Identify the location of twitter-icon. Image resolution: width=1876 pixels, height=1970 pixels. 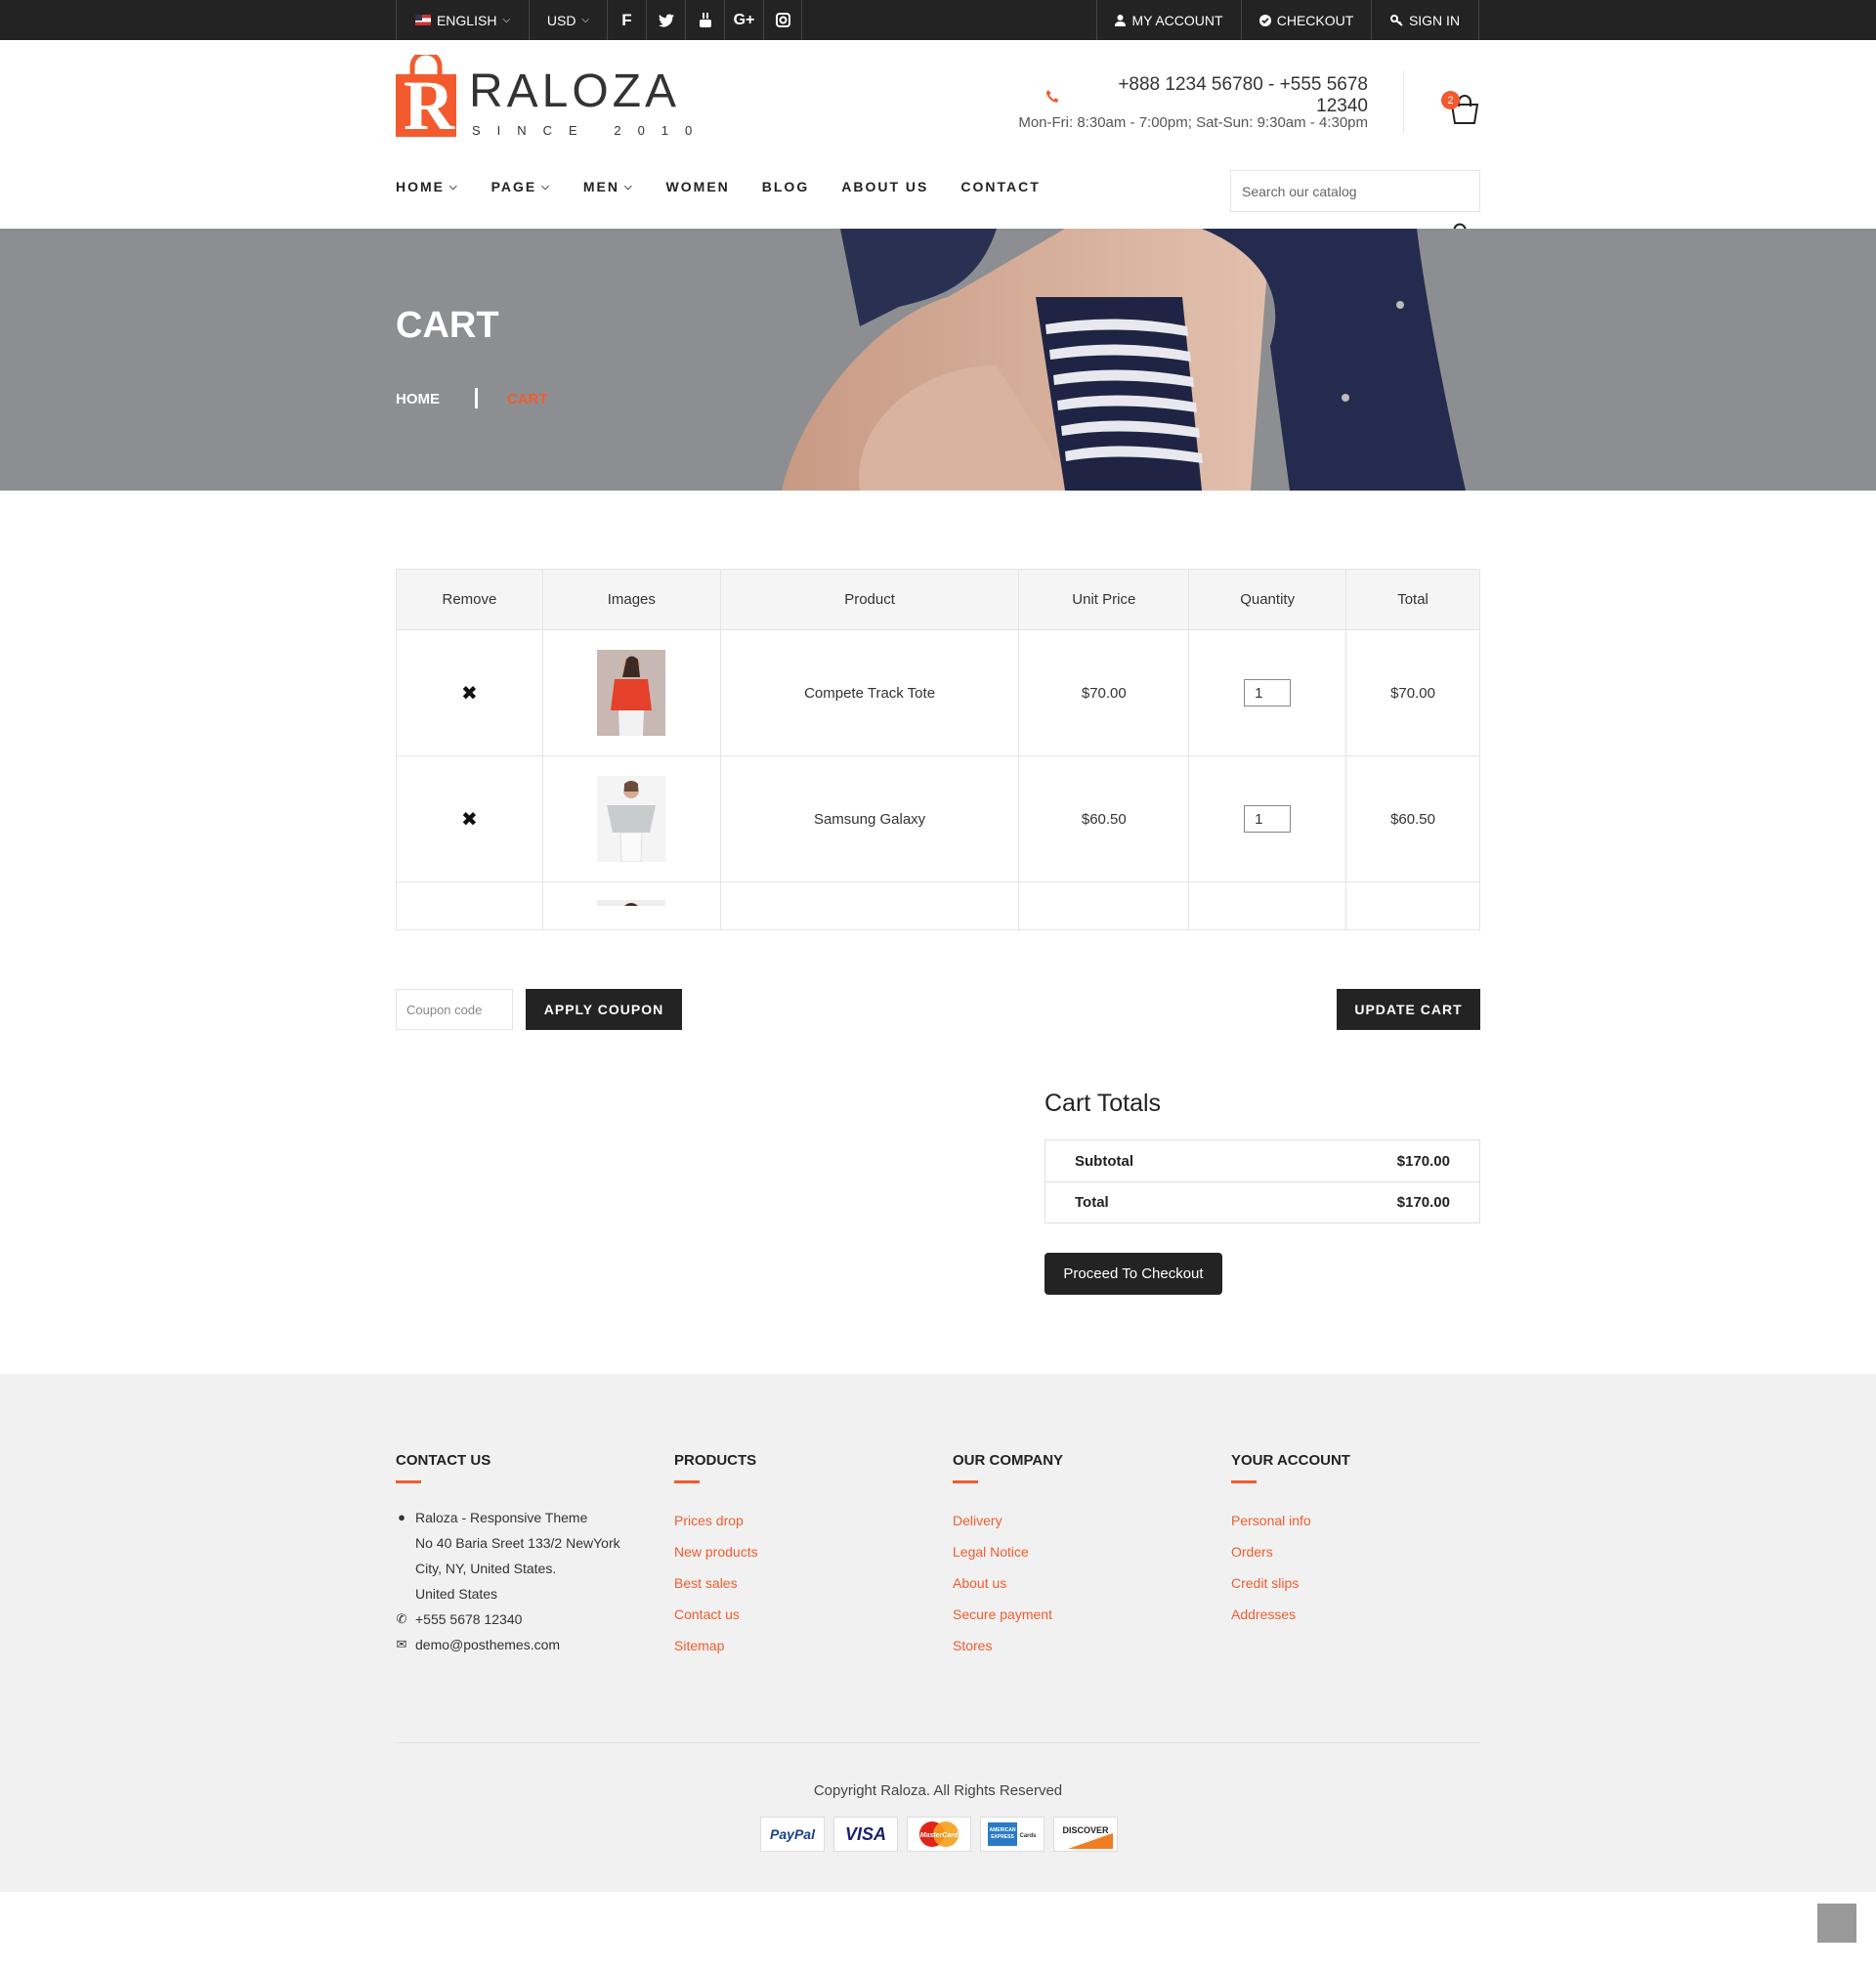
(665, 20).